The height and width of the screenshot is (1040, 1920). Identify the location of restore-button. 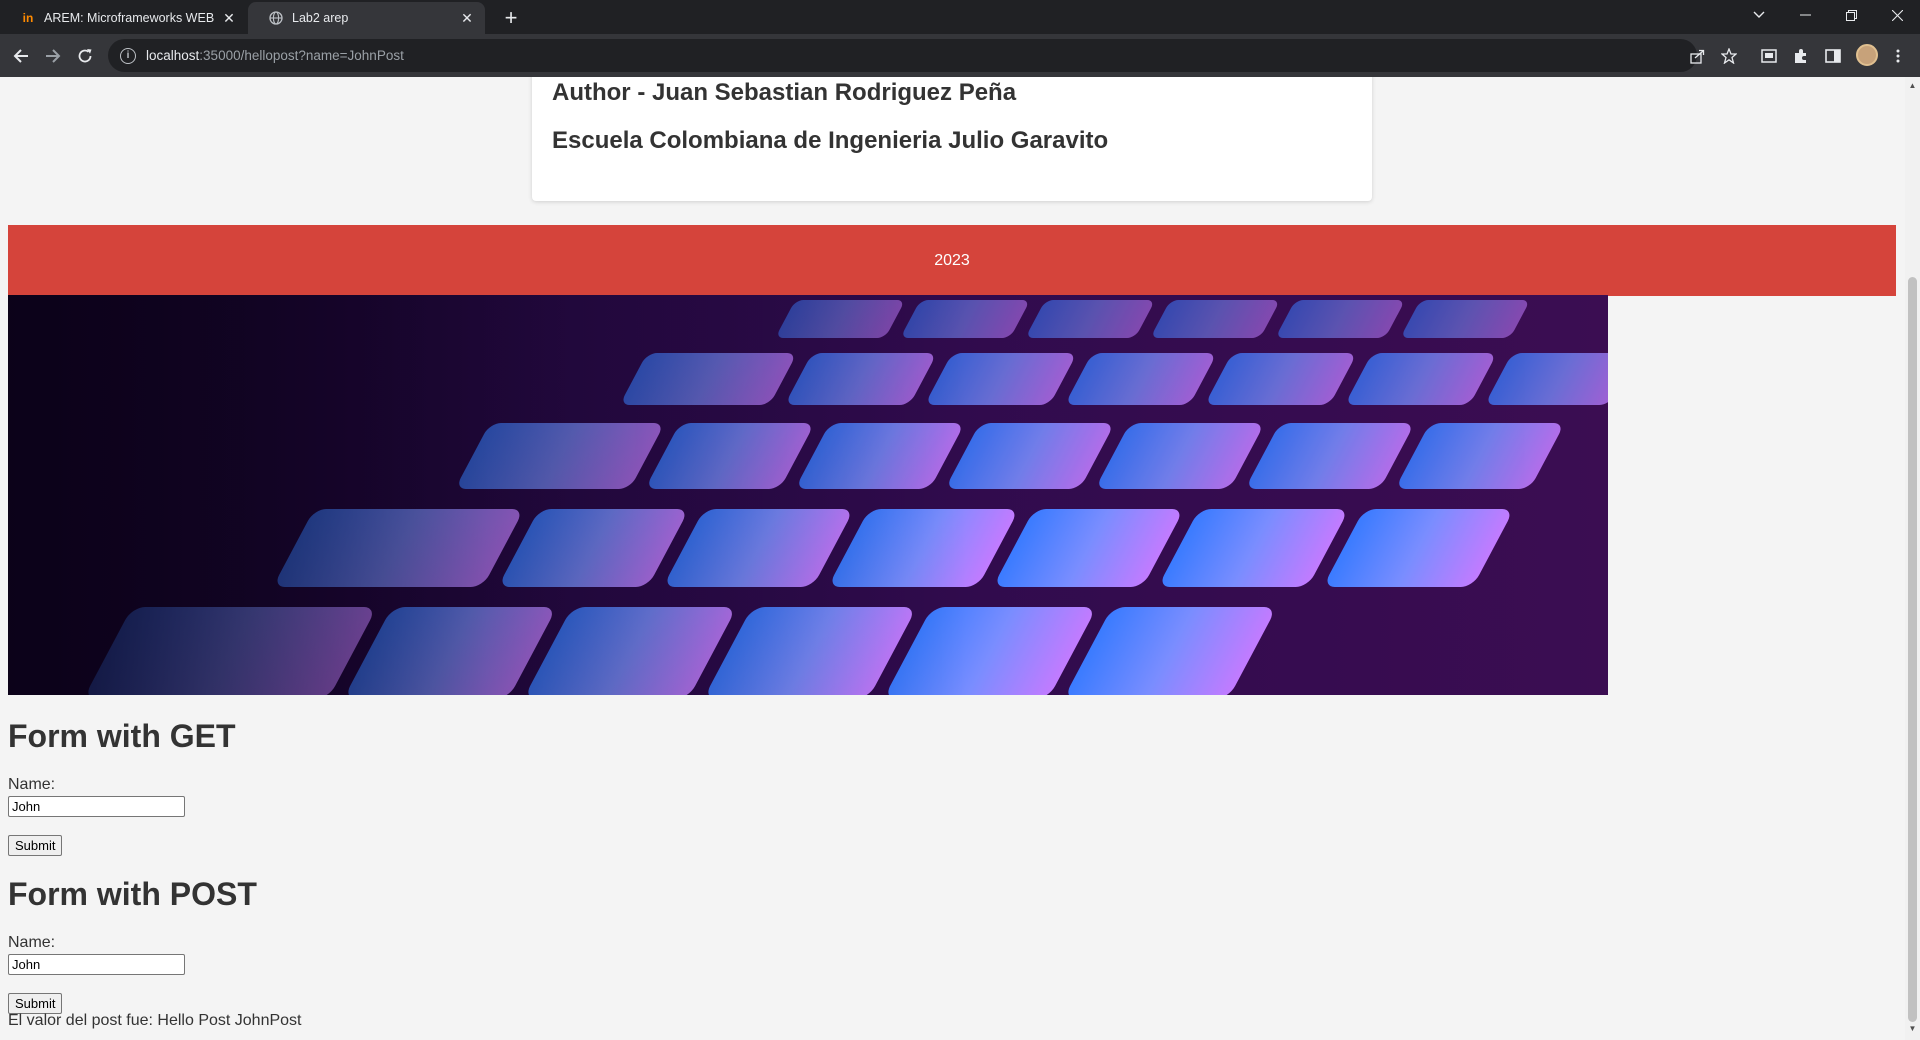
(1851, 15).